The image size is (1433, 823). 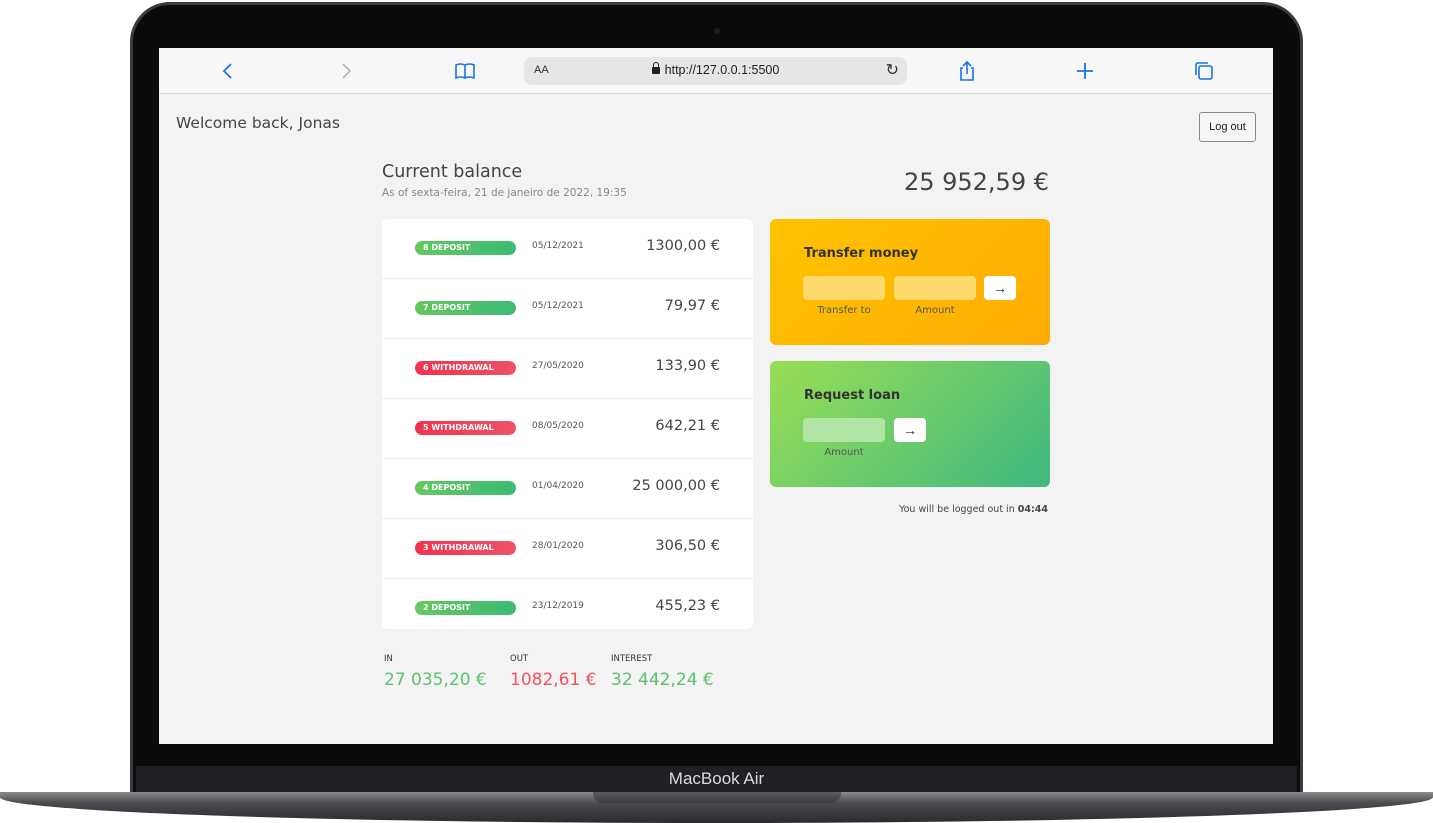 I want to click on lock-icon, so click(x=655, y=68).